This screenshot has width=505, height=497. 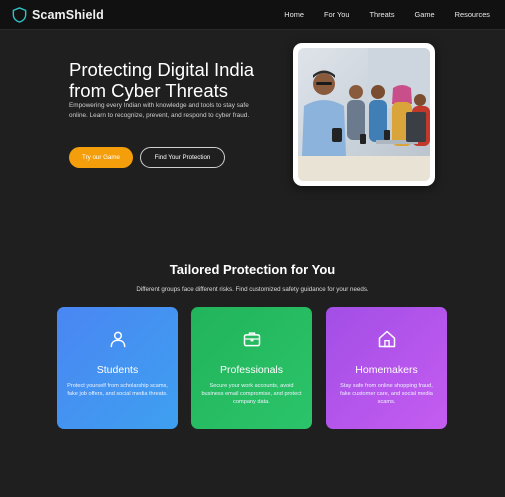 I want to click on nav-links: Home For You Threats Game Resources, so click(x=387, y=14).